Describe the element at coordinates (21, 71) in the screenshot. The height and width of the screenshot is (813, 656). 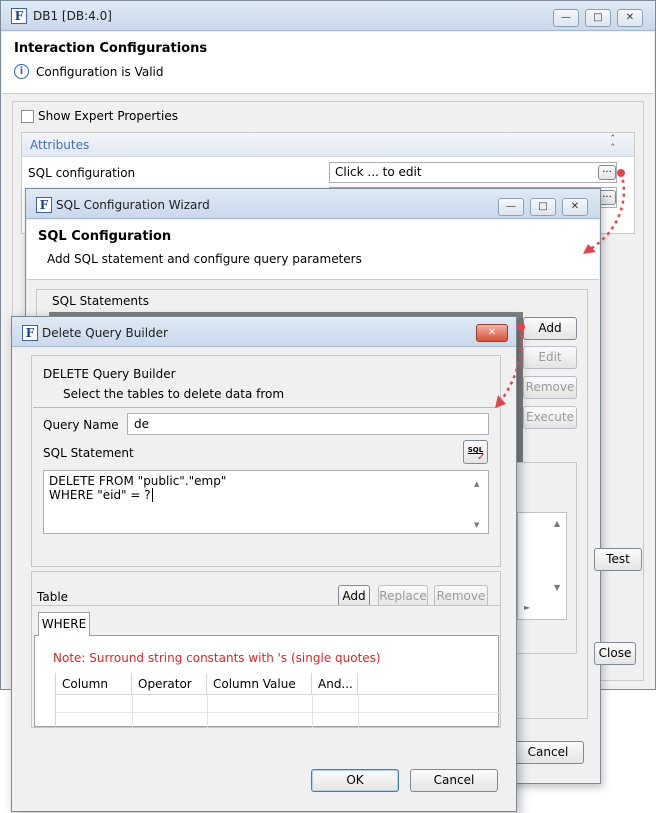
I see `info-icon: i` at that location.